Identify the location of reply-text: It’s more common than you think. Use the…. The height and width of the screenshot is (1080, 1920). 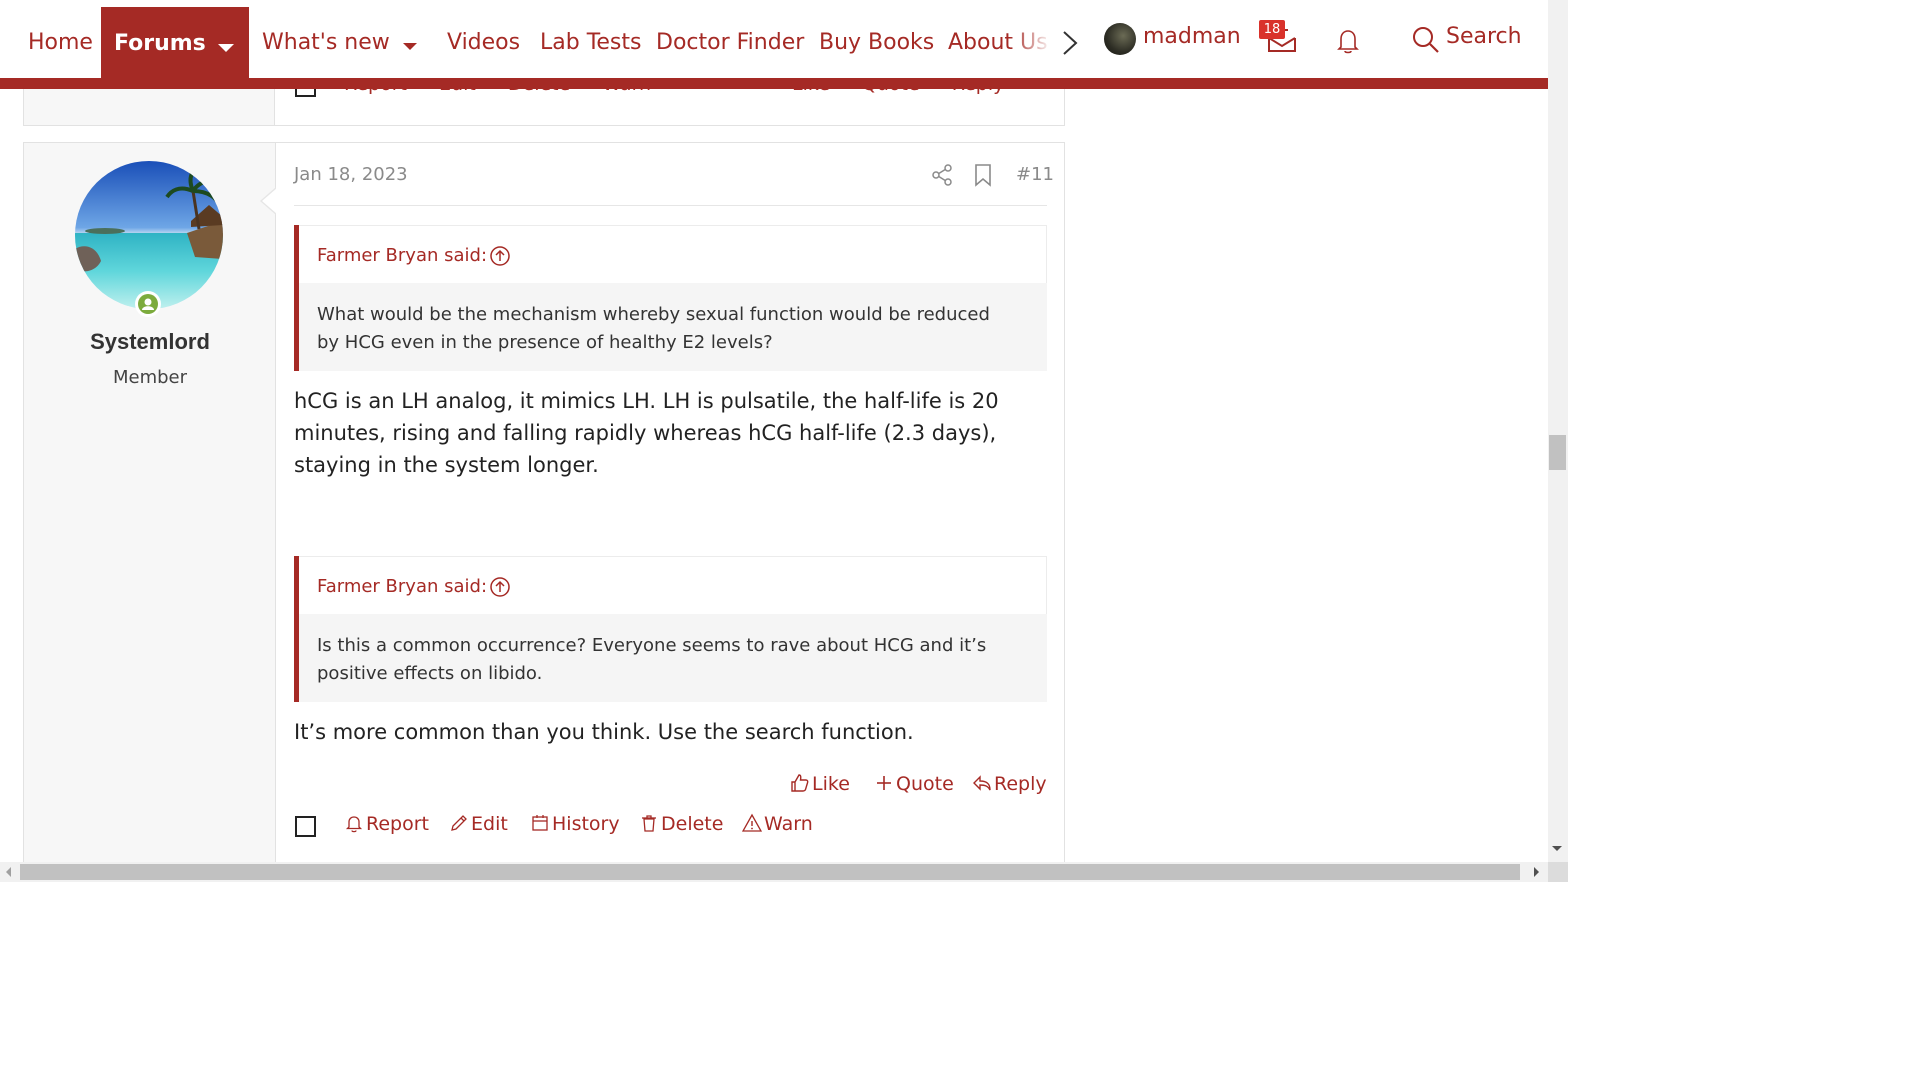
(604, 732).